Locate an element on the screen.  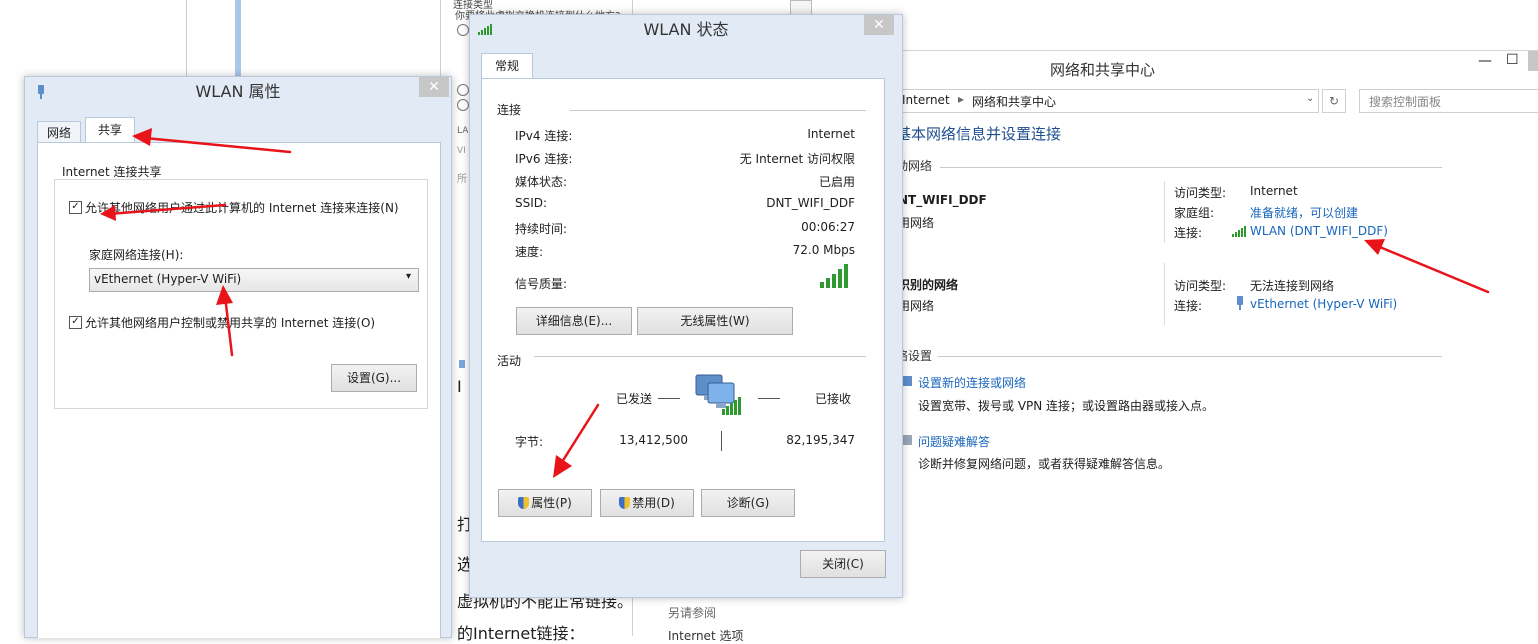
ssid-value: DNT_WIFI_DDF is located at coordinates (810, 203).